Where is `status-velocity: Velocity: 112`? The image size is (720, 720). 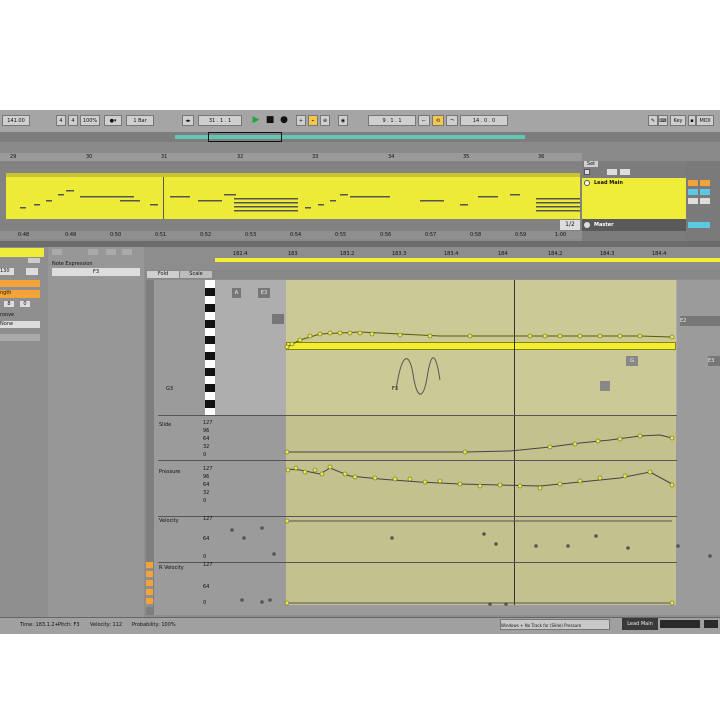
status-velocity: Velocity: 112 is located at coordinates (106, 625).